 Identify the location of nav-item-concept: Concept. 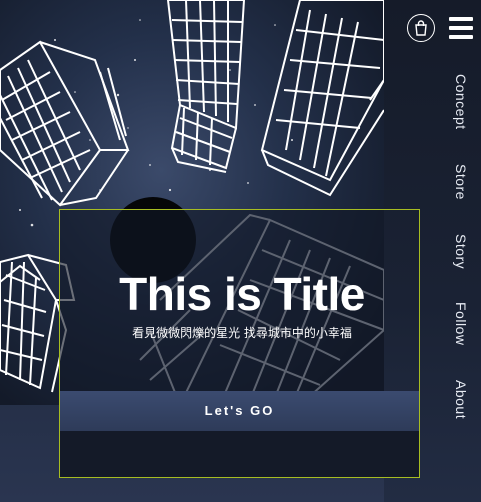
(461, 102).